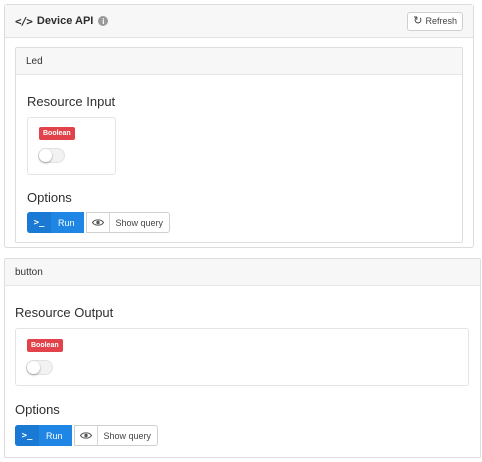 The width and height of the screenshot is (482, 462). What do you see at coordinates (71, 101) in the screenshot?
I see `resource-section-title: Resource Input` at bounding box center [71, 101].